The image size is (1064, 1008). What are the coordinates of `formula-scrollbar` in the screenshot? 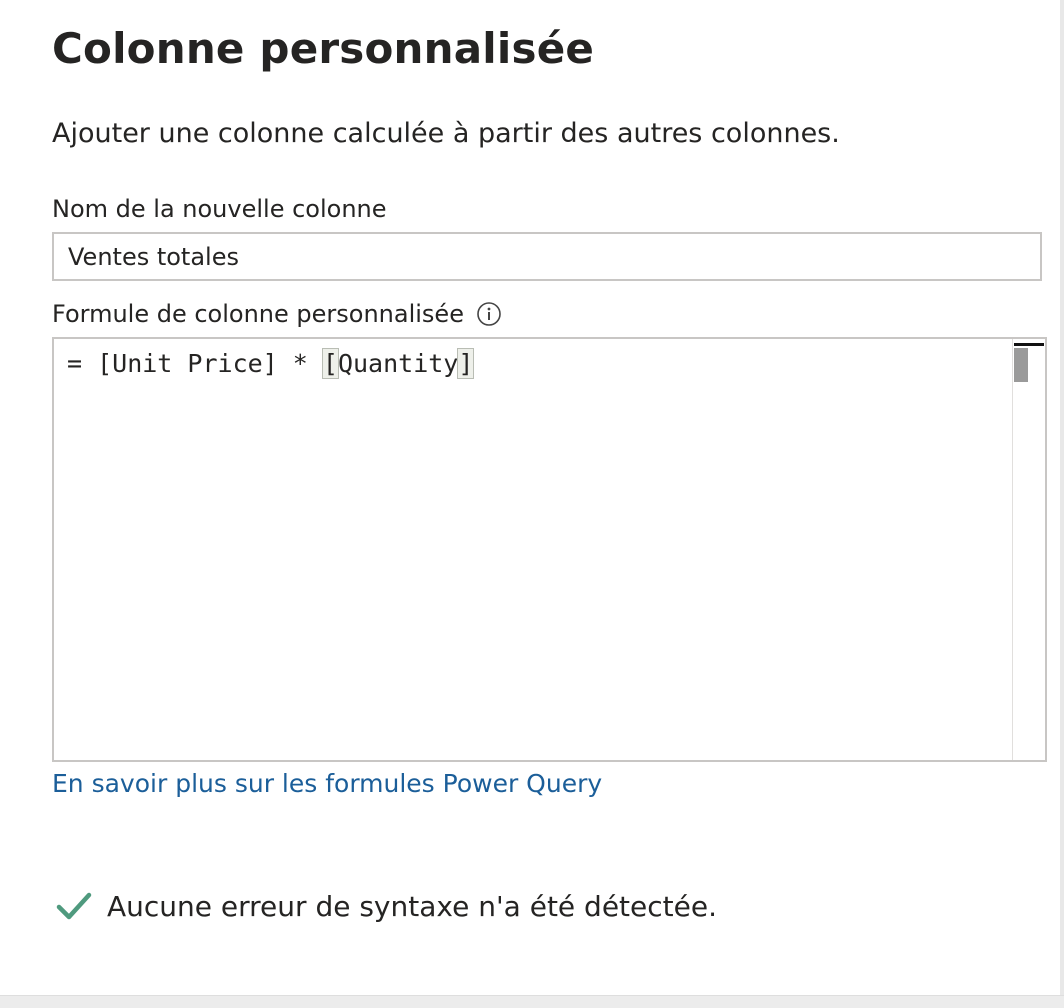 It's located at (1028, 549).